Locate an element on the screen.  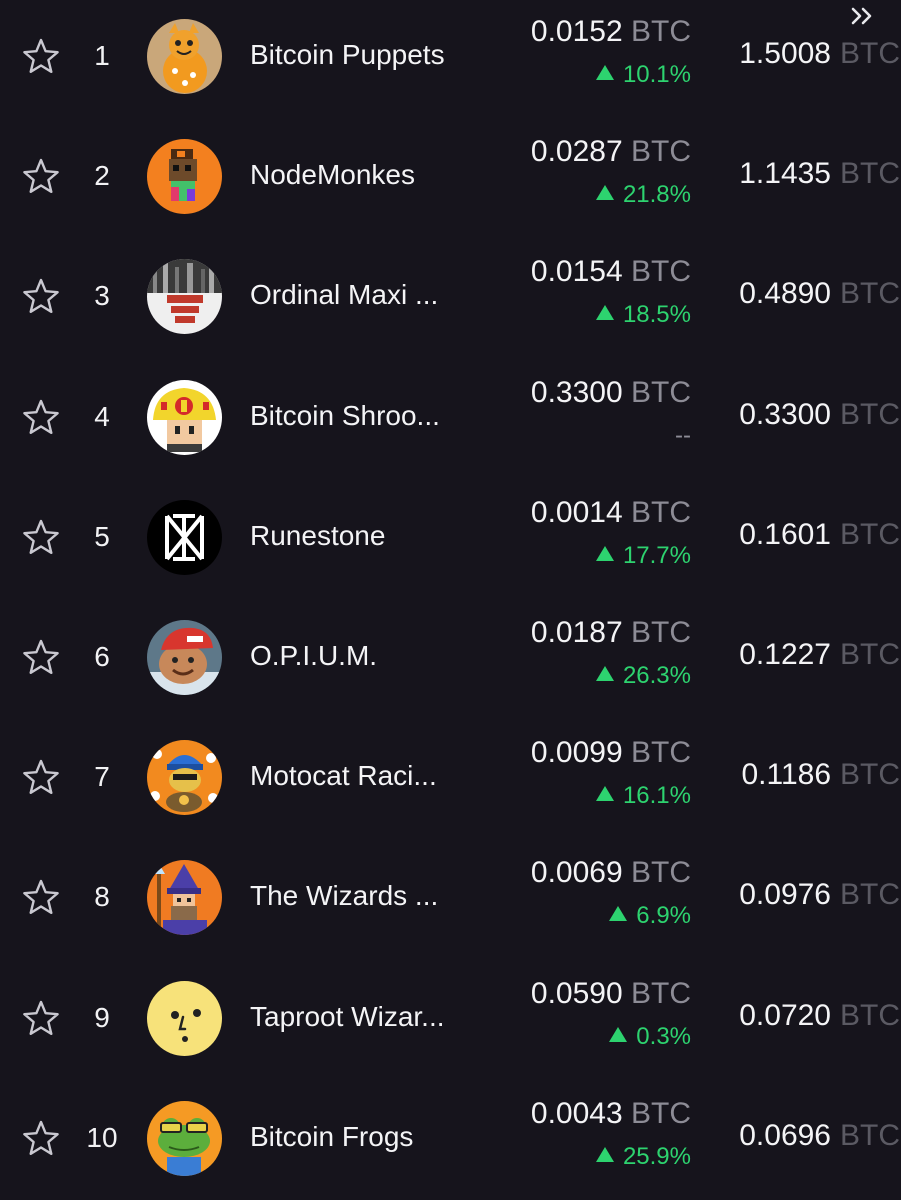
price-change: 25.9% is located at coordinates (643, 1157).